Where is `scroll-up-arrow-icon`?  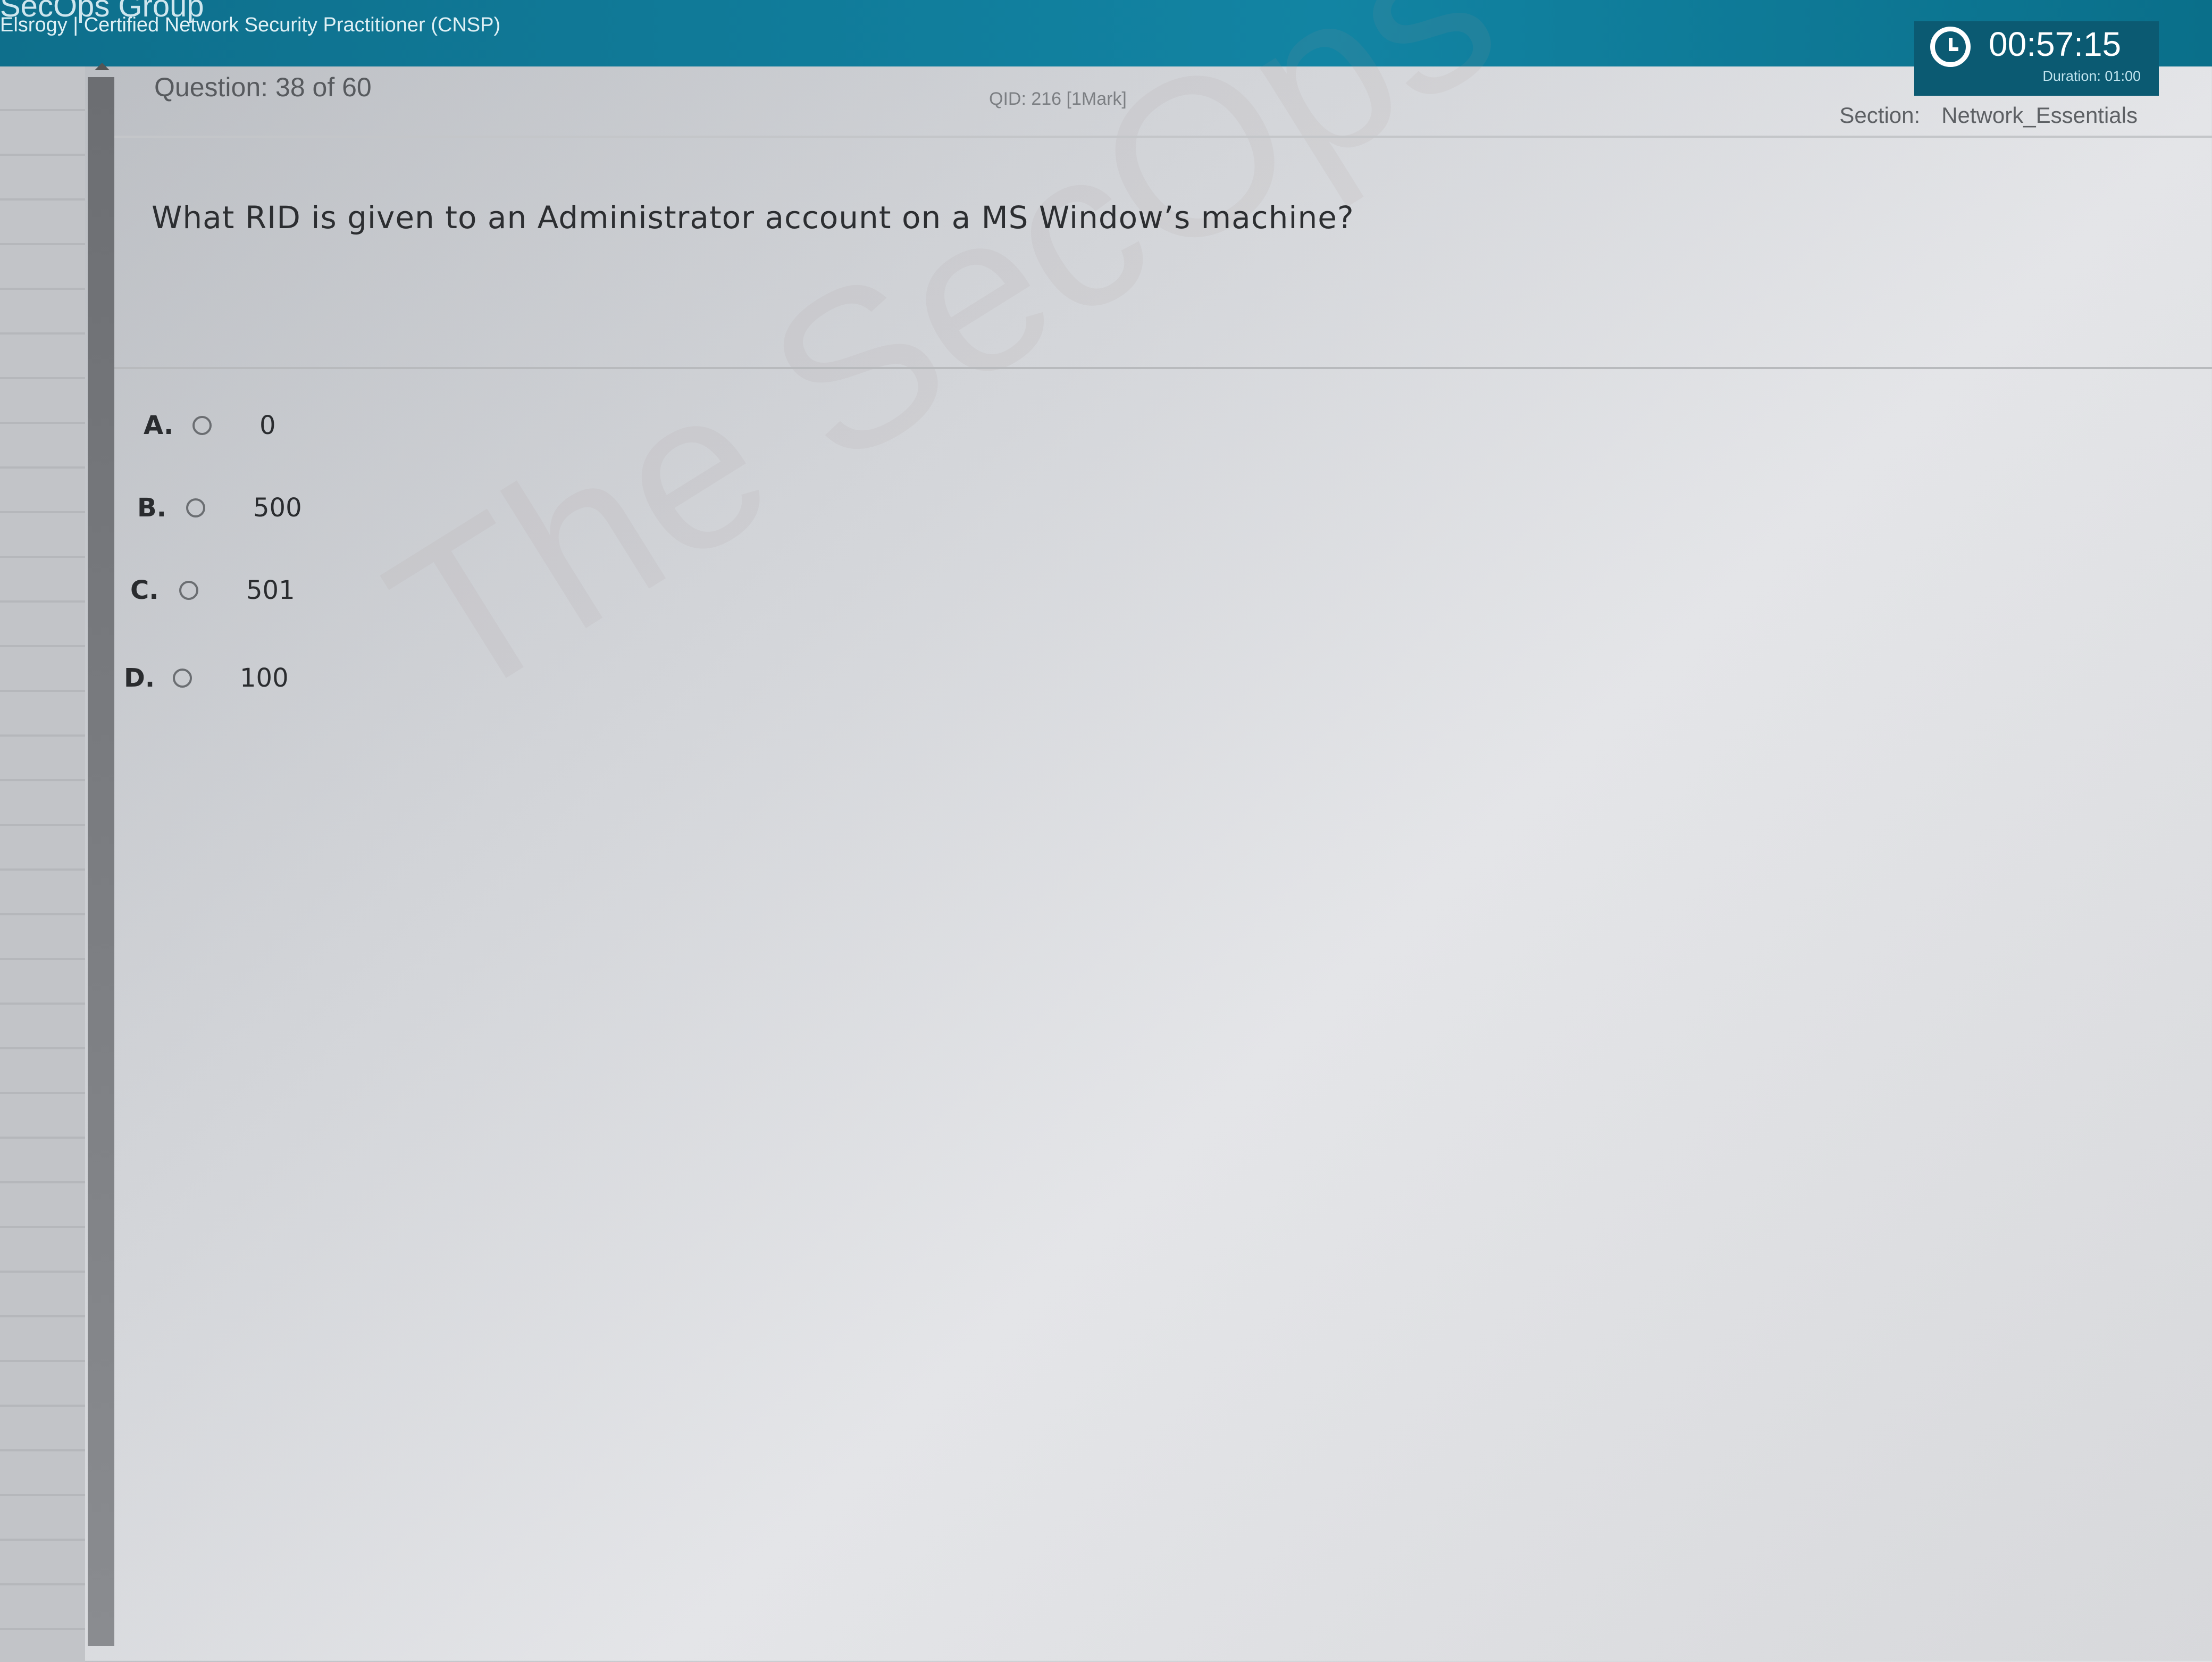 scroll-up-arrow-icon is located at coordinates (102, 66).